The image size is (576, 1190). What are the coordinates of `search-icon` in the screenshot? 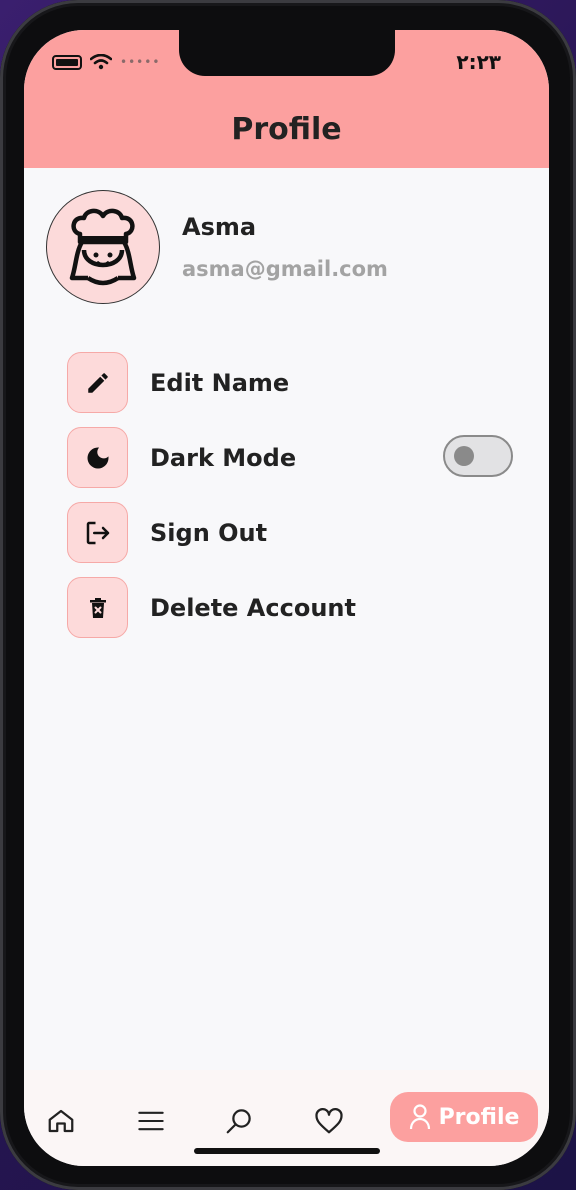 It's located at (239, 1121).